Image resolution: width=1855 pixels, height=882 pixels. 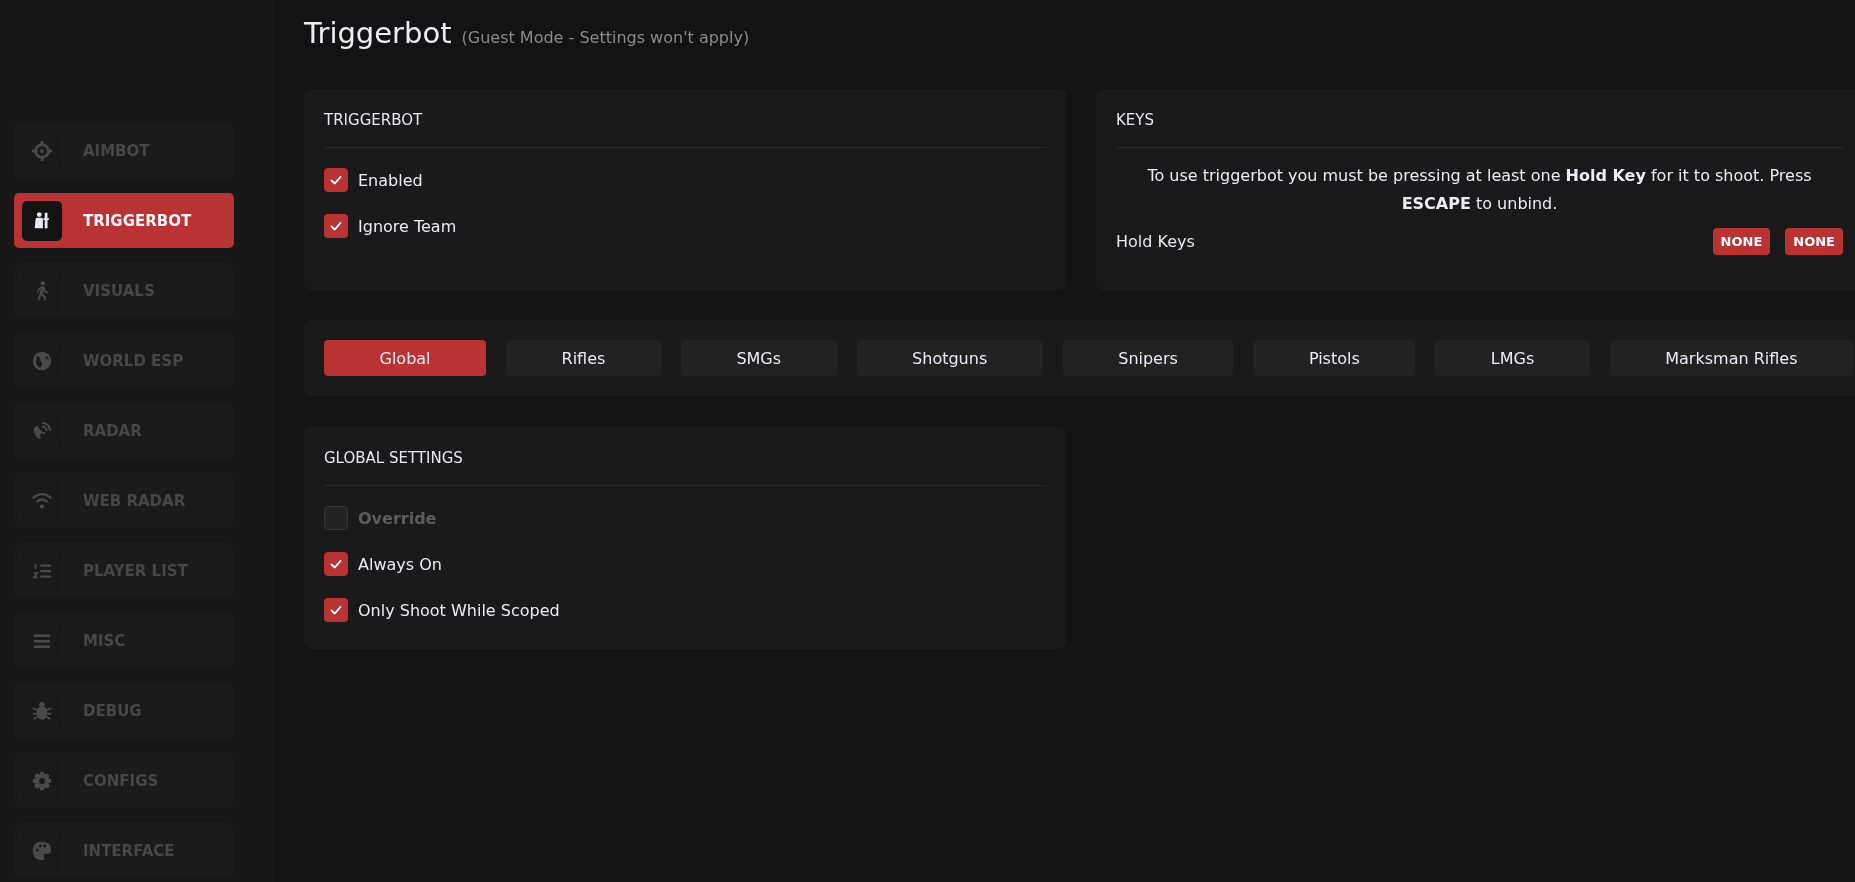 What do you see at coordinates (605, 37) in the screenshot?
I see `page-subtitle: (Guest Mode - Settings won't apply)` at bounding box center [605, 37].